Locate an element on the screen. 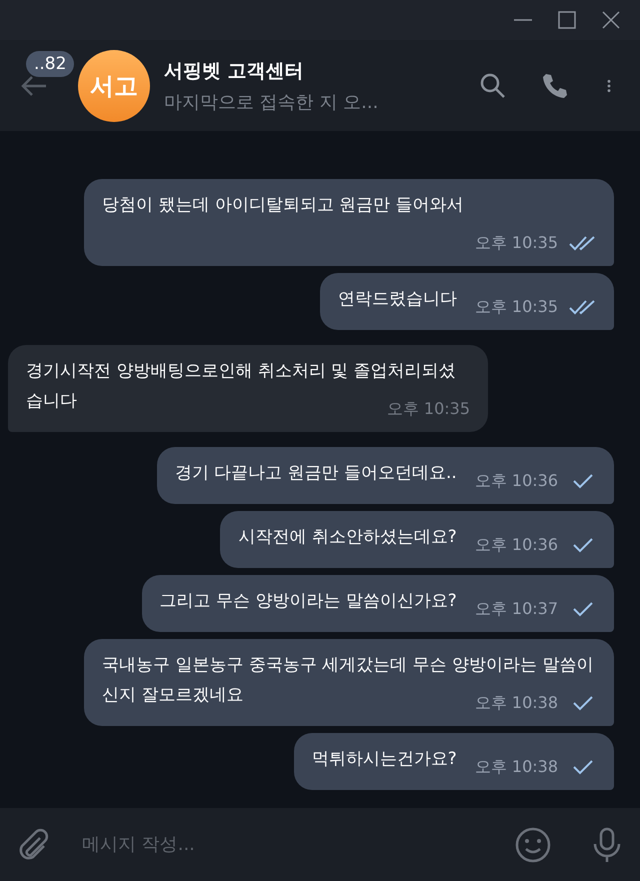 This screenshot has height=881, width=640. maximize-icon is located at coordinates (567, 20).